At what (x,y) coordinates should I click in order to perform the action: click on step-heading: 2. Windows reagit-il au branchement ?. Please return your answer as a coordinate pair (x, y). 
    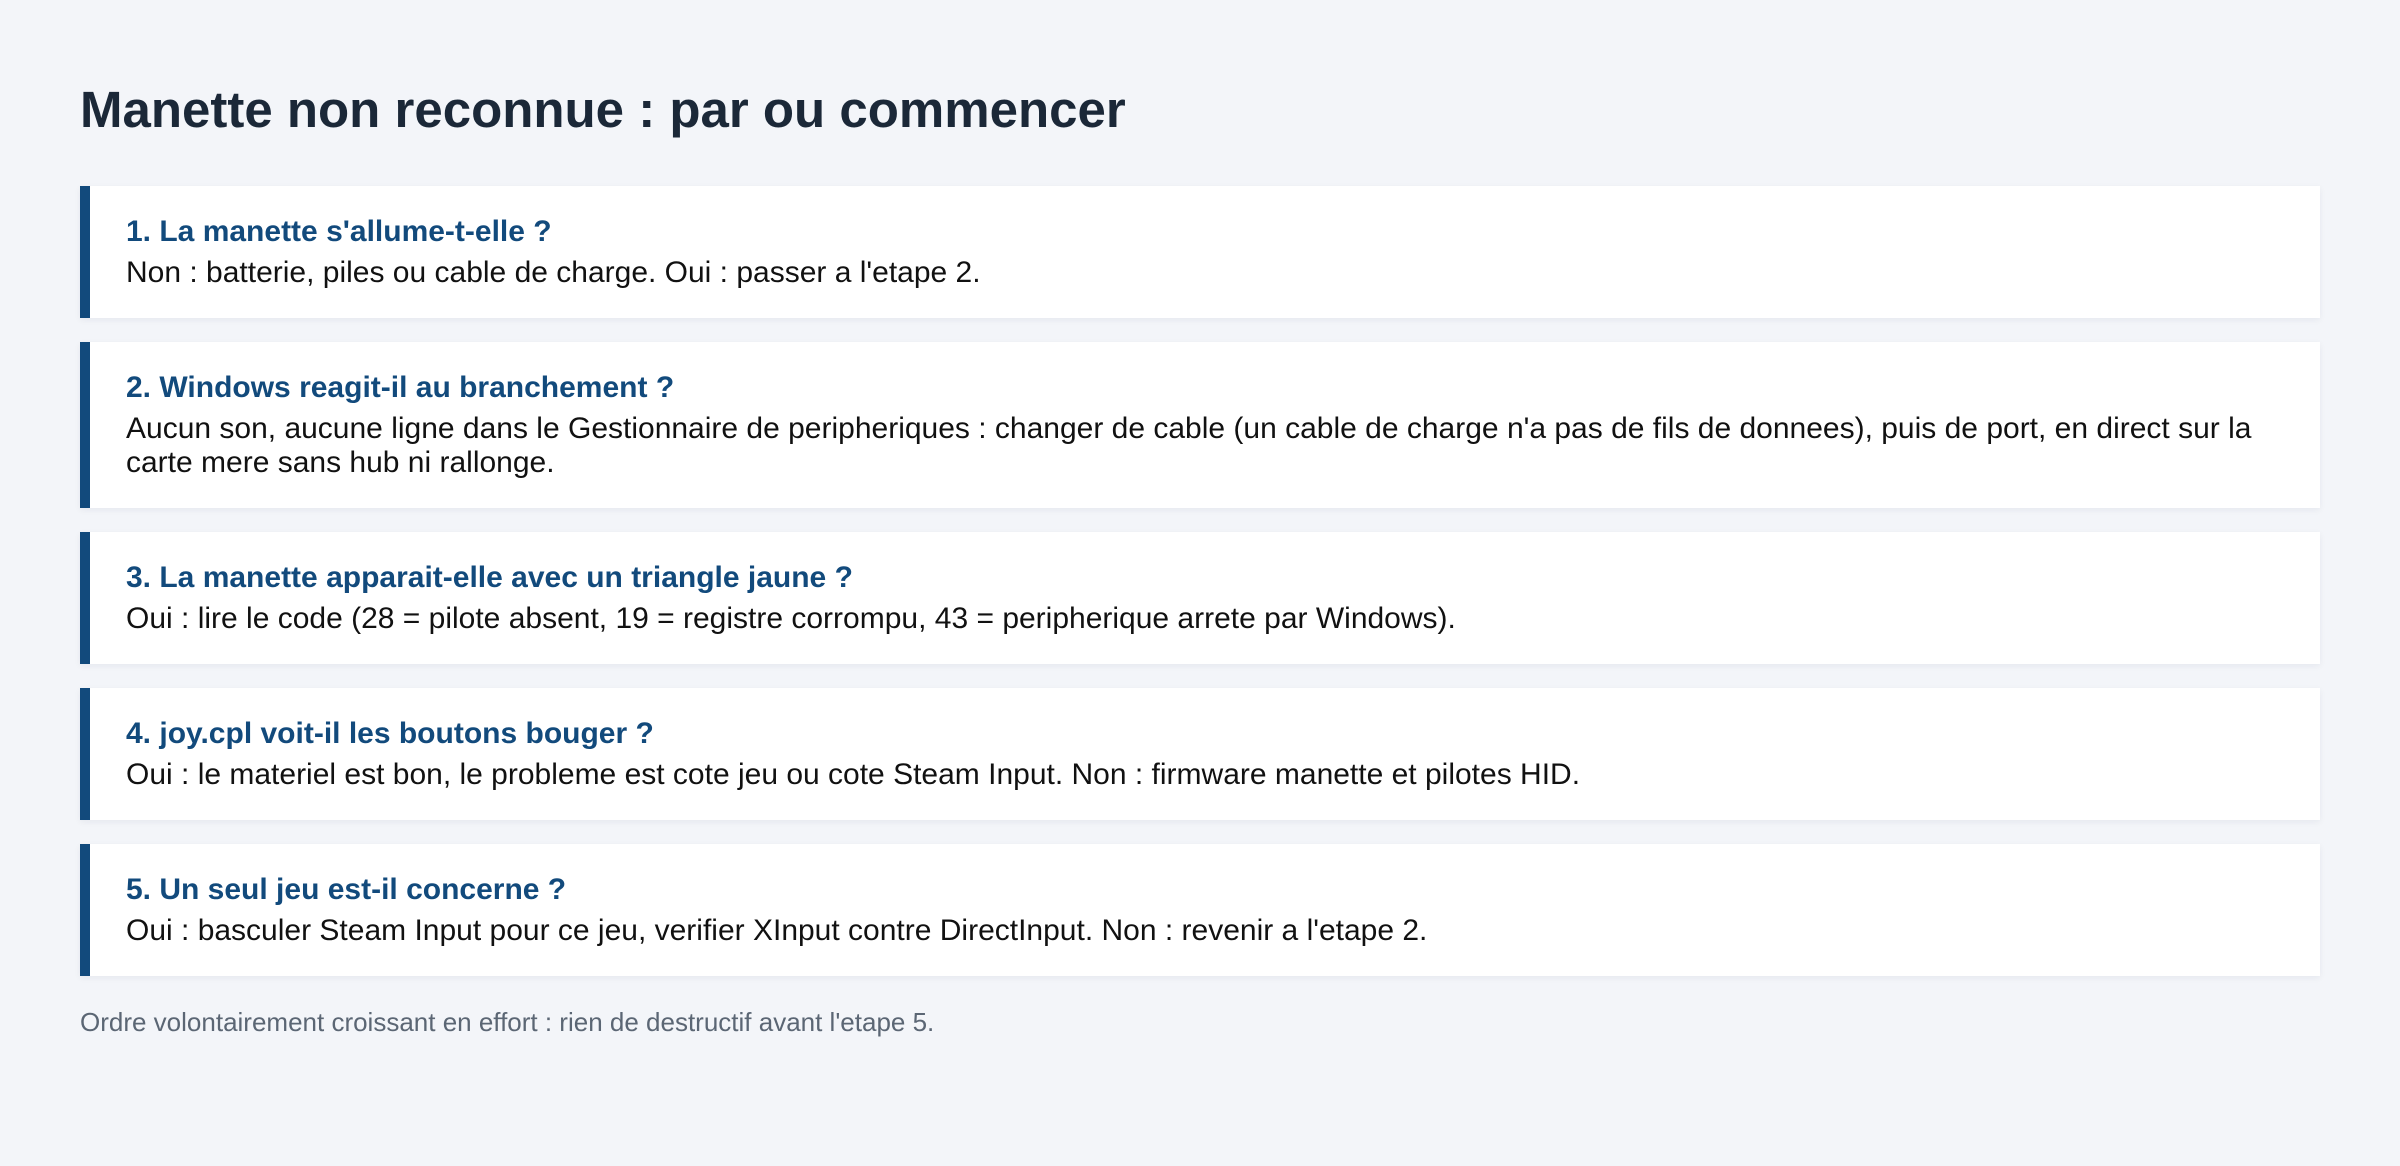
    Looking at the image, I should click on (400, 387).